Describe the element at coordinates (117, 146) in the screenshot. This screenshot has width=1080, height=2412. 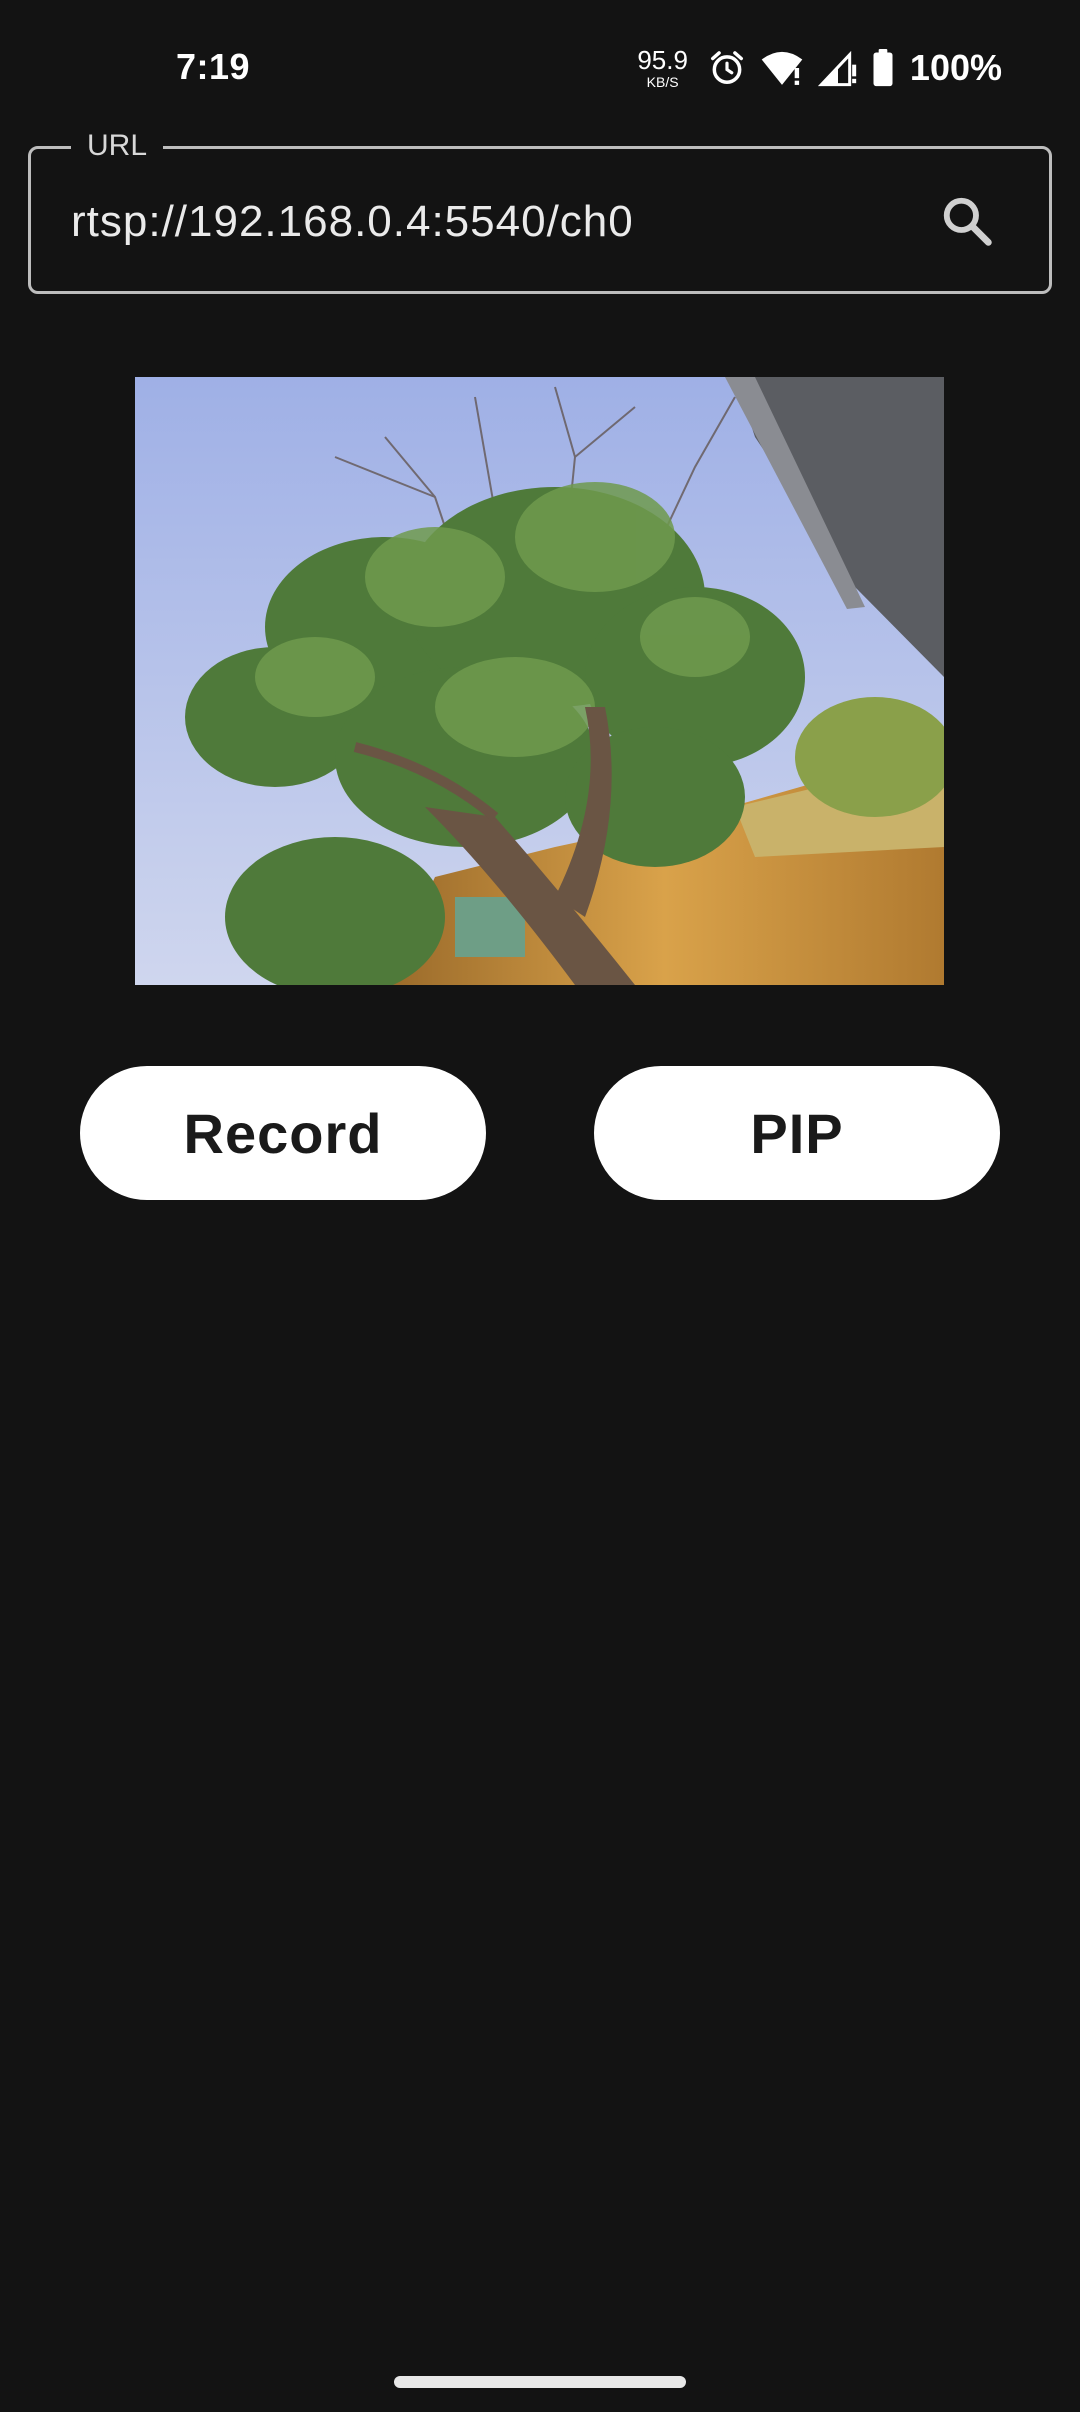
I see `url-field-label: URL` at that location.